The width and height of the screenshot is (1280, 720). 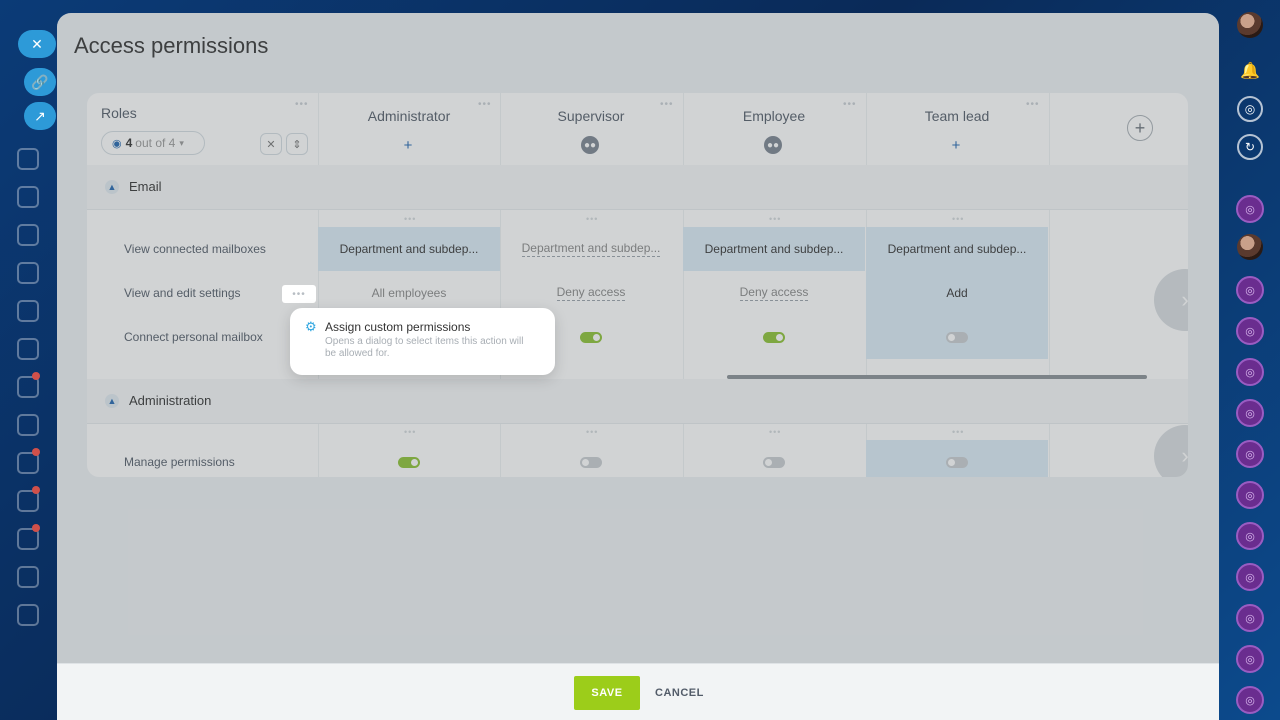 What do you see at coordinates (28, 425) in the screenshot?
I see `contacts-icon` at bounding box center [28, 425].